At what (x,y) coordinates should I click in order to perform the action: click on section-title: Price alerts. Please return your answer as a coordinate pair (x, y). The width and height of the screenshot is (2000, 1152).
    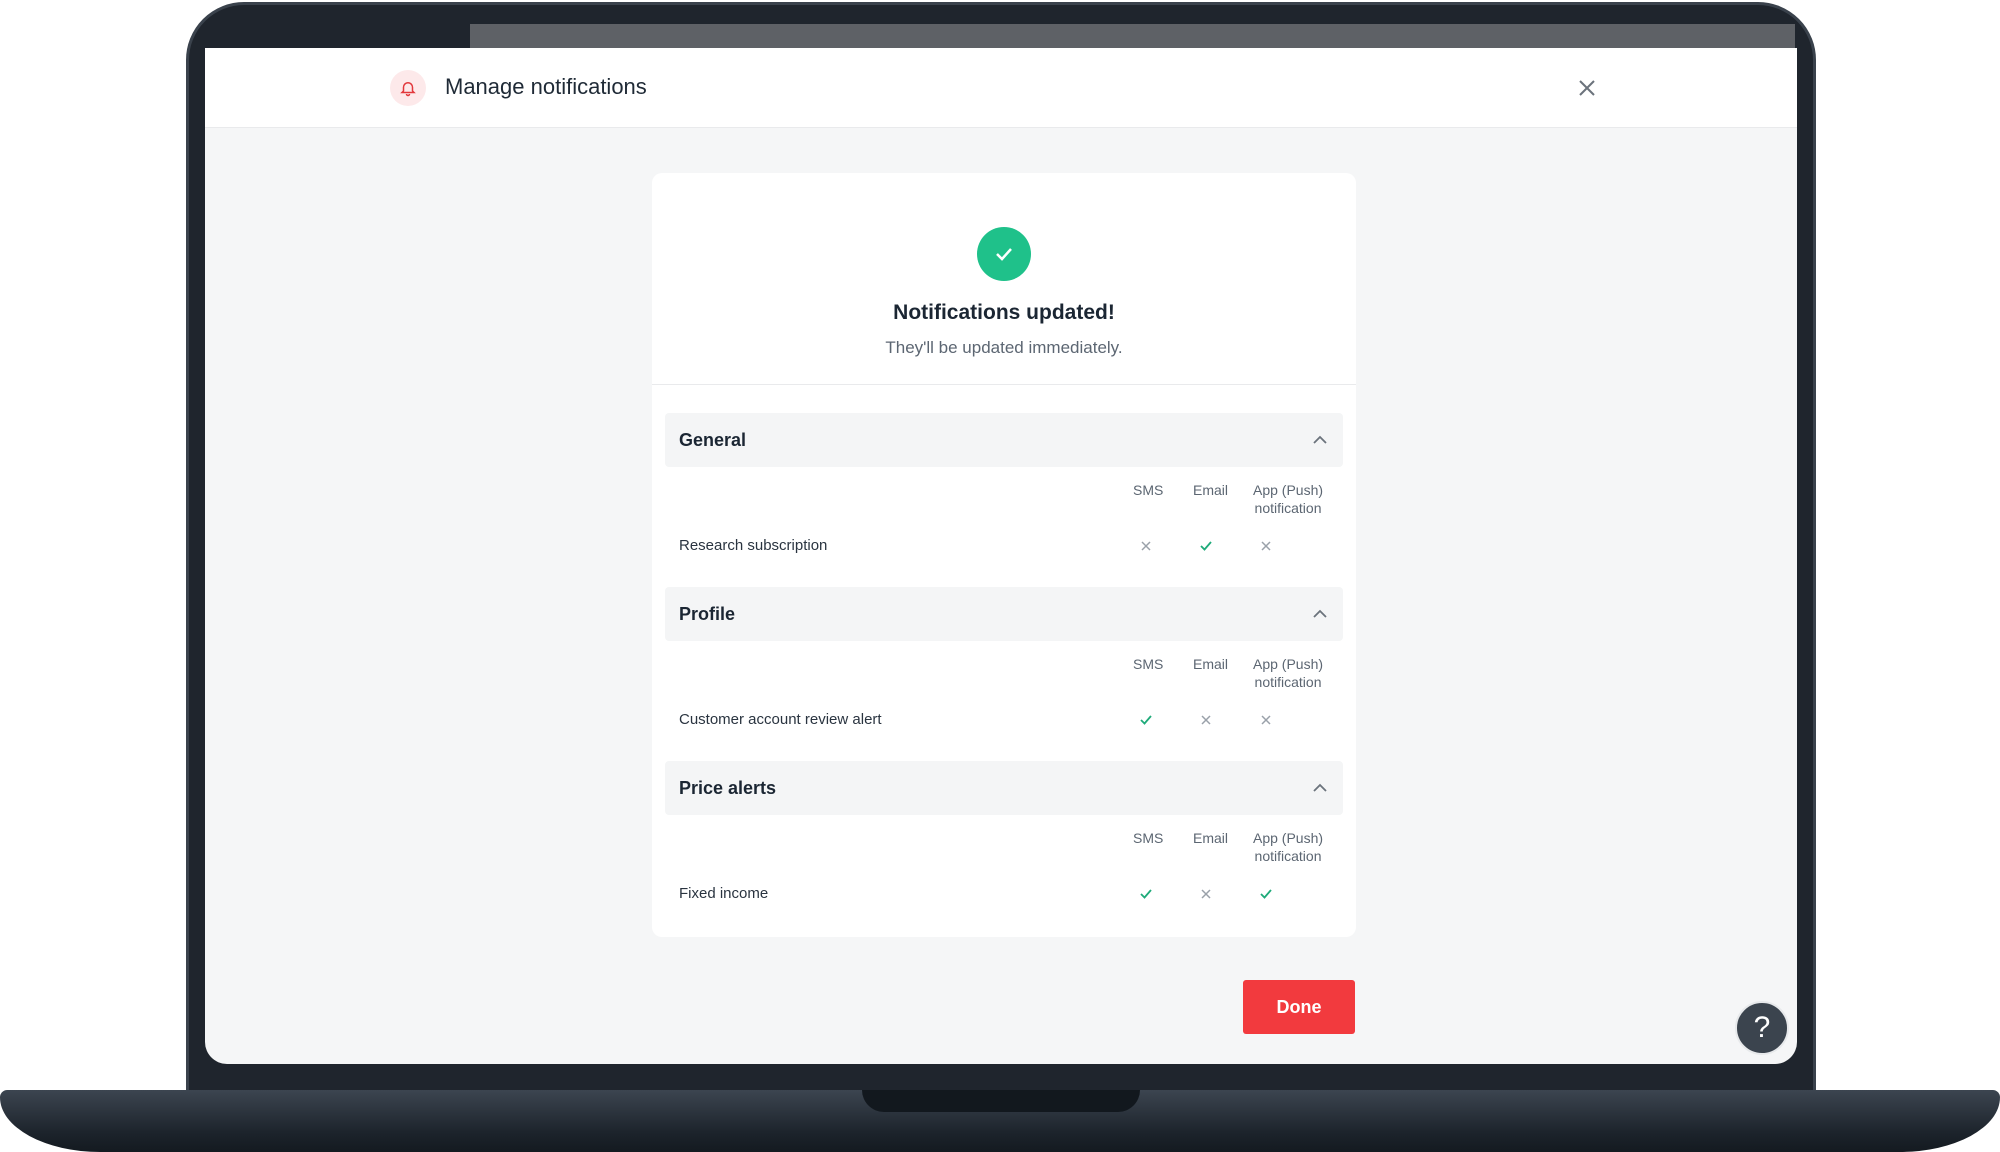
    Looking at the image, I should click on (728, 787).